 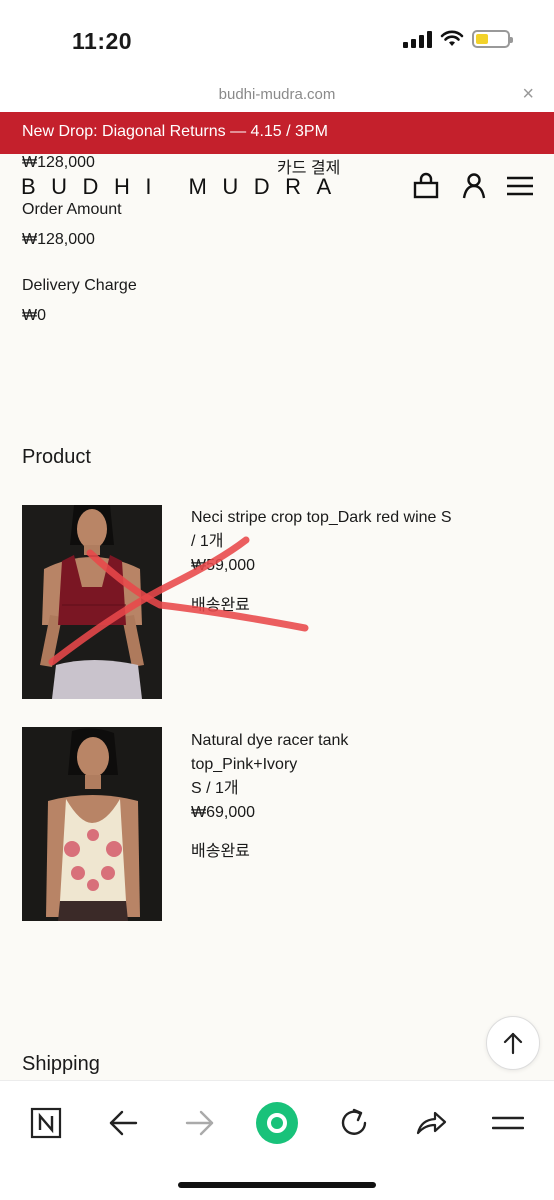 What do you see at coordinates (528, 94) in the screenshot?
I see `close-icon: ×` at bounding box center [528, 94].